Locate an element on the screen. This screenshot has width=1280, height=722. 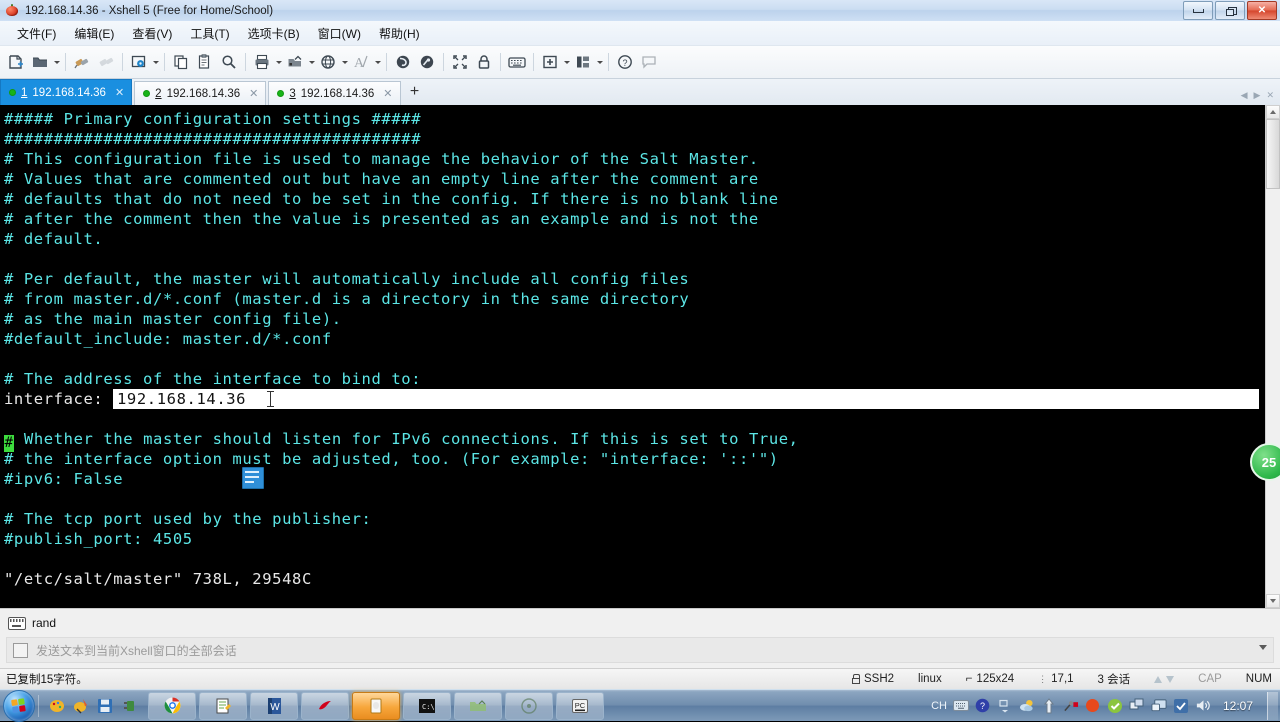
taskbar-clock: 12:07 is located at coordinates (1238, 706).